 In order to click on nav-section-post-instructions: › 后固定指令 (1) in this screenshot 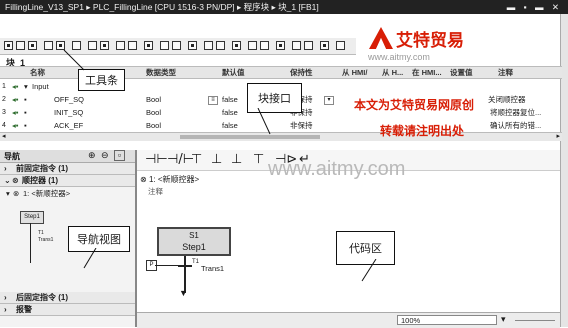, I will do `click(67, 298)`.